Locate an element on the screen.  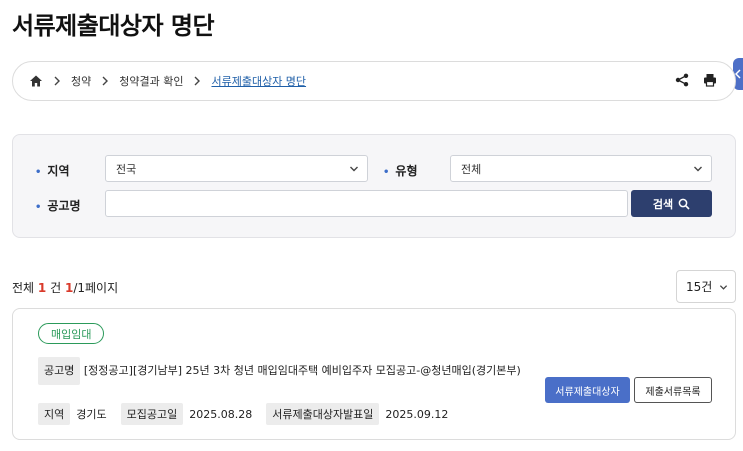
result-summary: 전체 1 건 1/1페이지 is located at coordinates (65, 288).